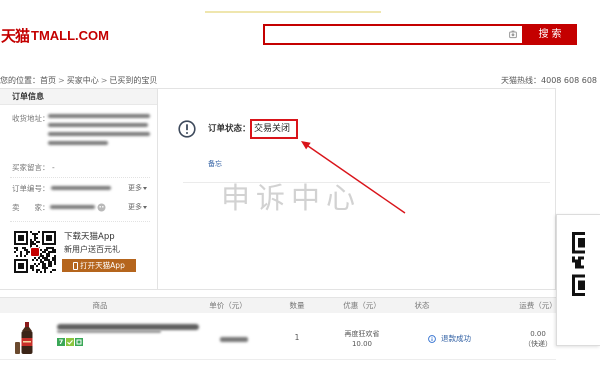 This screenshot has height=373, width=600. Describe the element at coordinates (100, 305) in the screenshot. I see `column-header-product: 商品` at that location.